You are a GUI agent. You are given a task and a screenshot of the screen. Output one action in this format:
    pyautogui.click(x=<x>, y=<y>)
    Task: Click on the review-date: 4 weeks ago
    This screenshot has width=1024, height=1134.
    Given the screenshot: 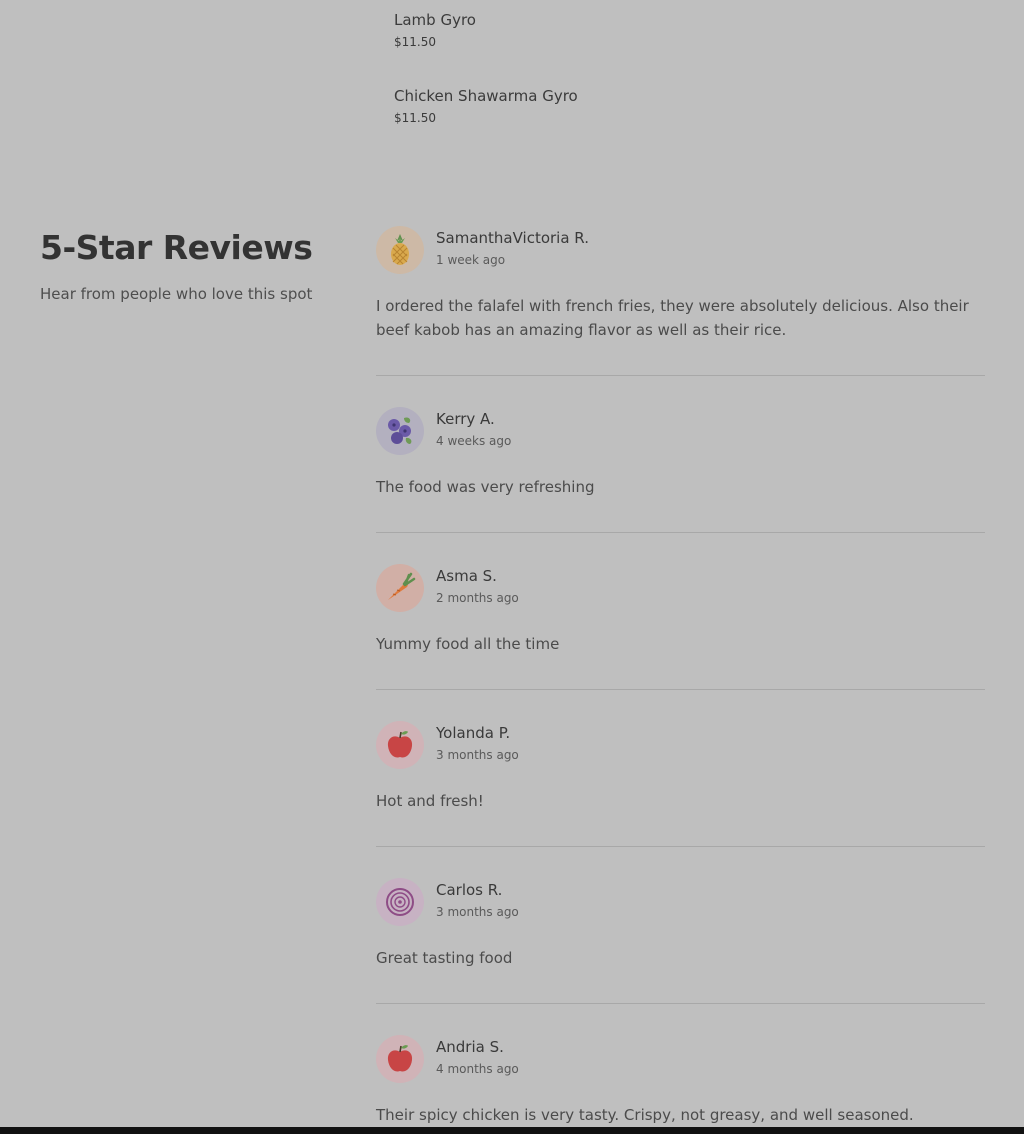 What is the action you would take?
    pyautogui.click(x=474, y=441)
    